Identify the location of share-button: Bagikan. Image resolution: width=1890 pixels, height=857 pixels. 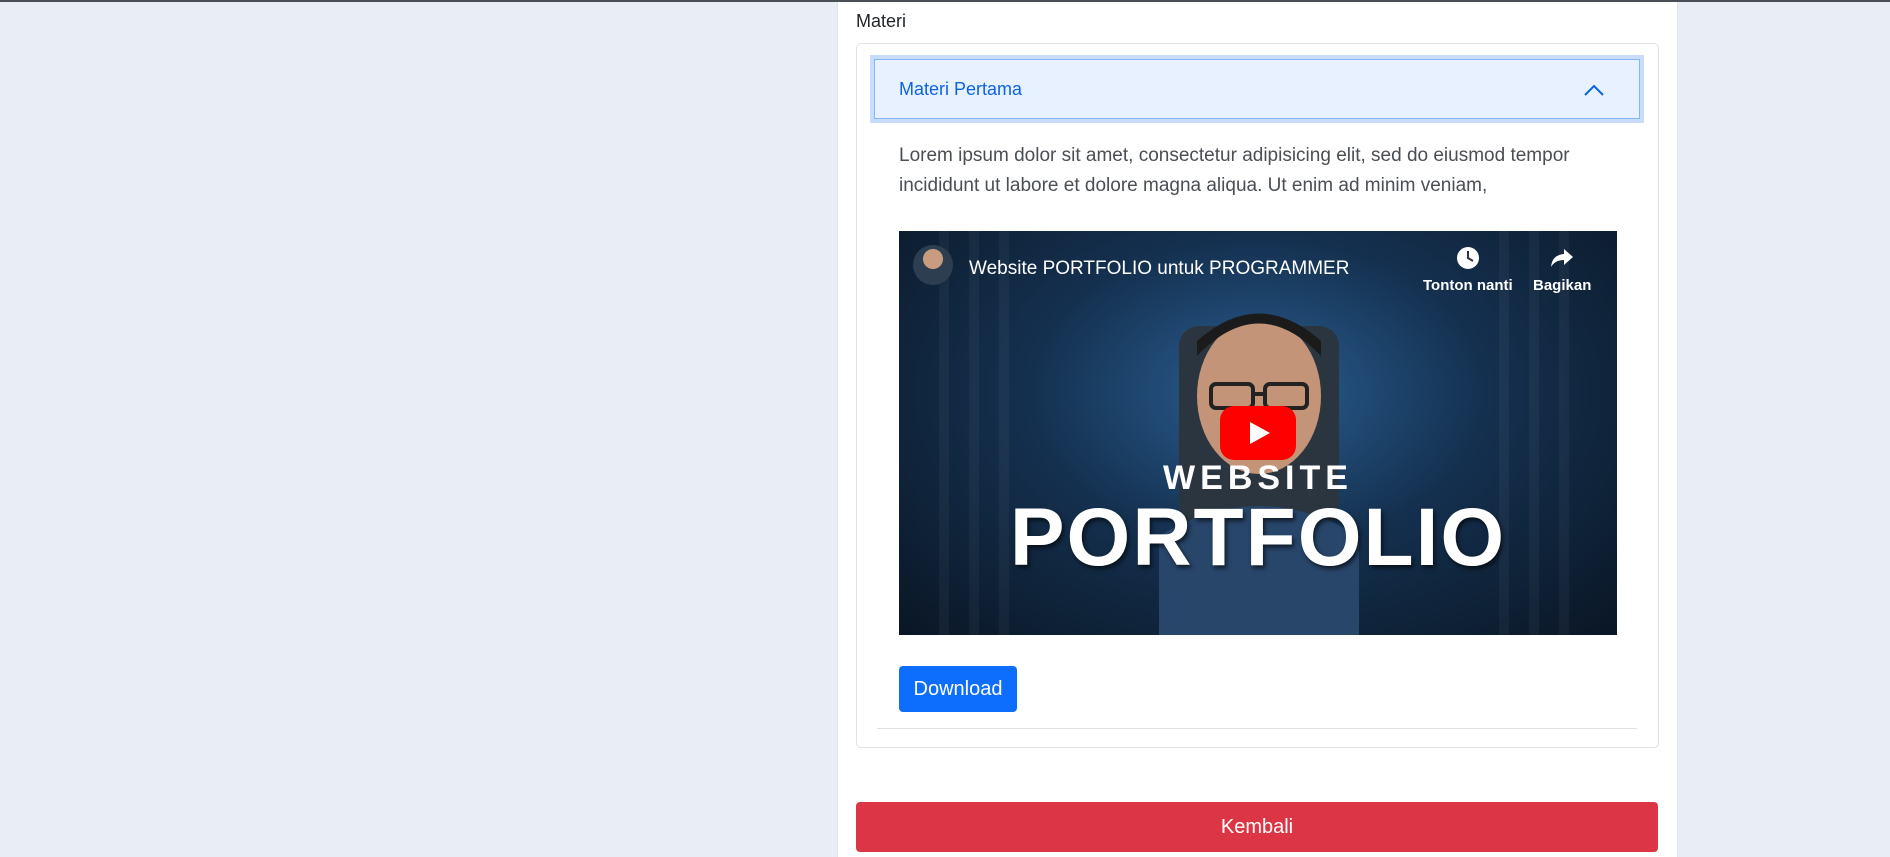
(1562, 269).